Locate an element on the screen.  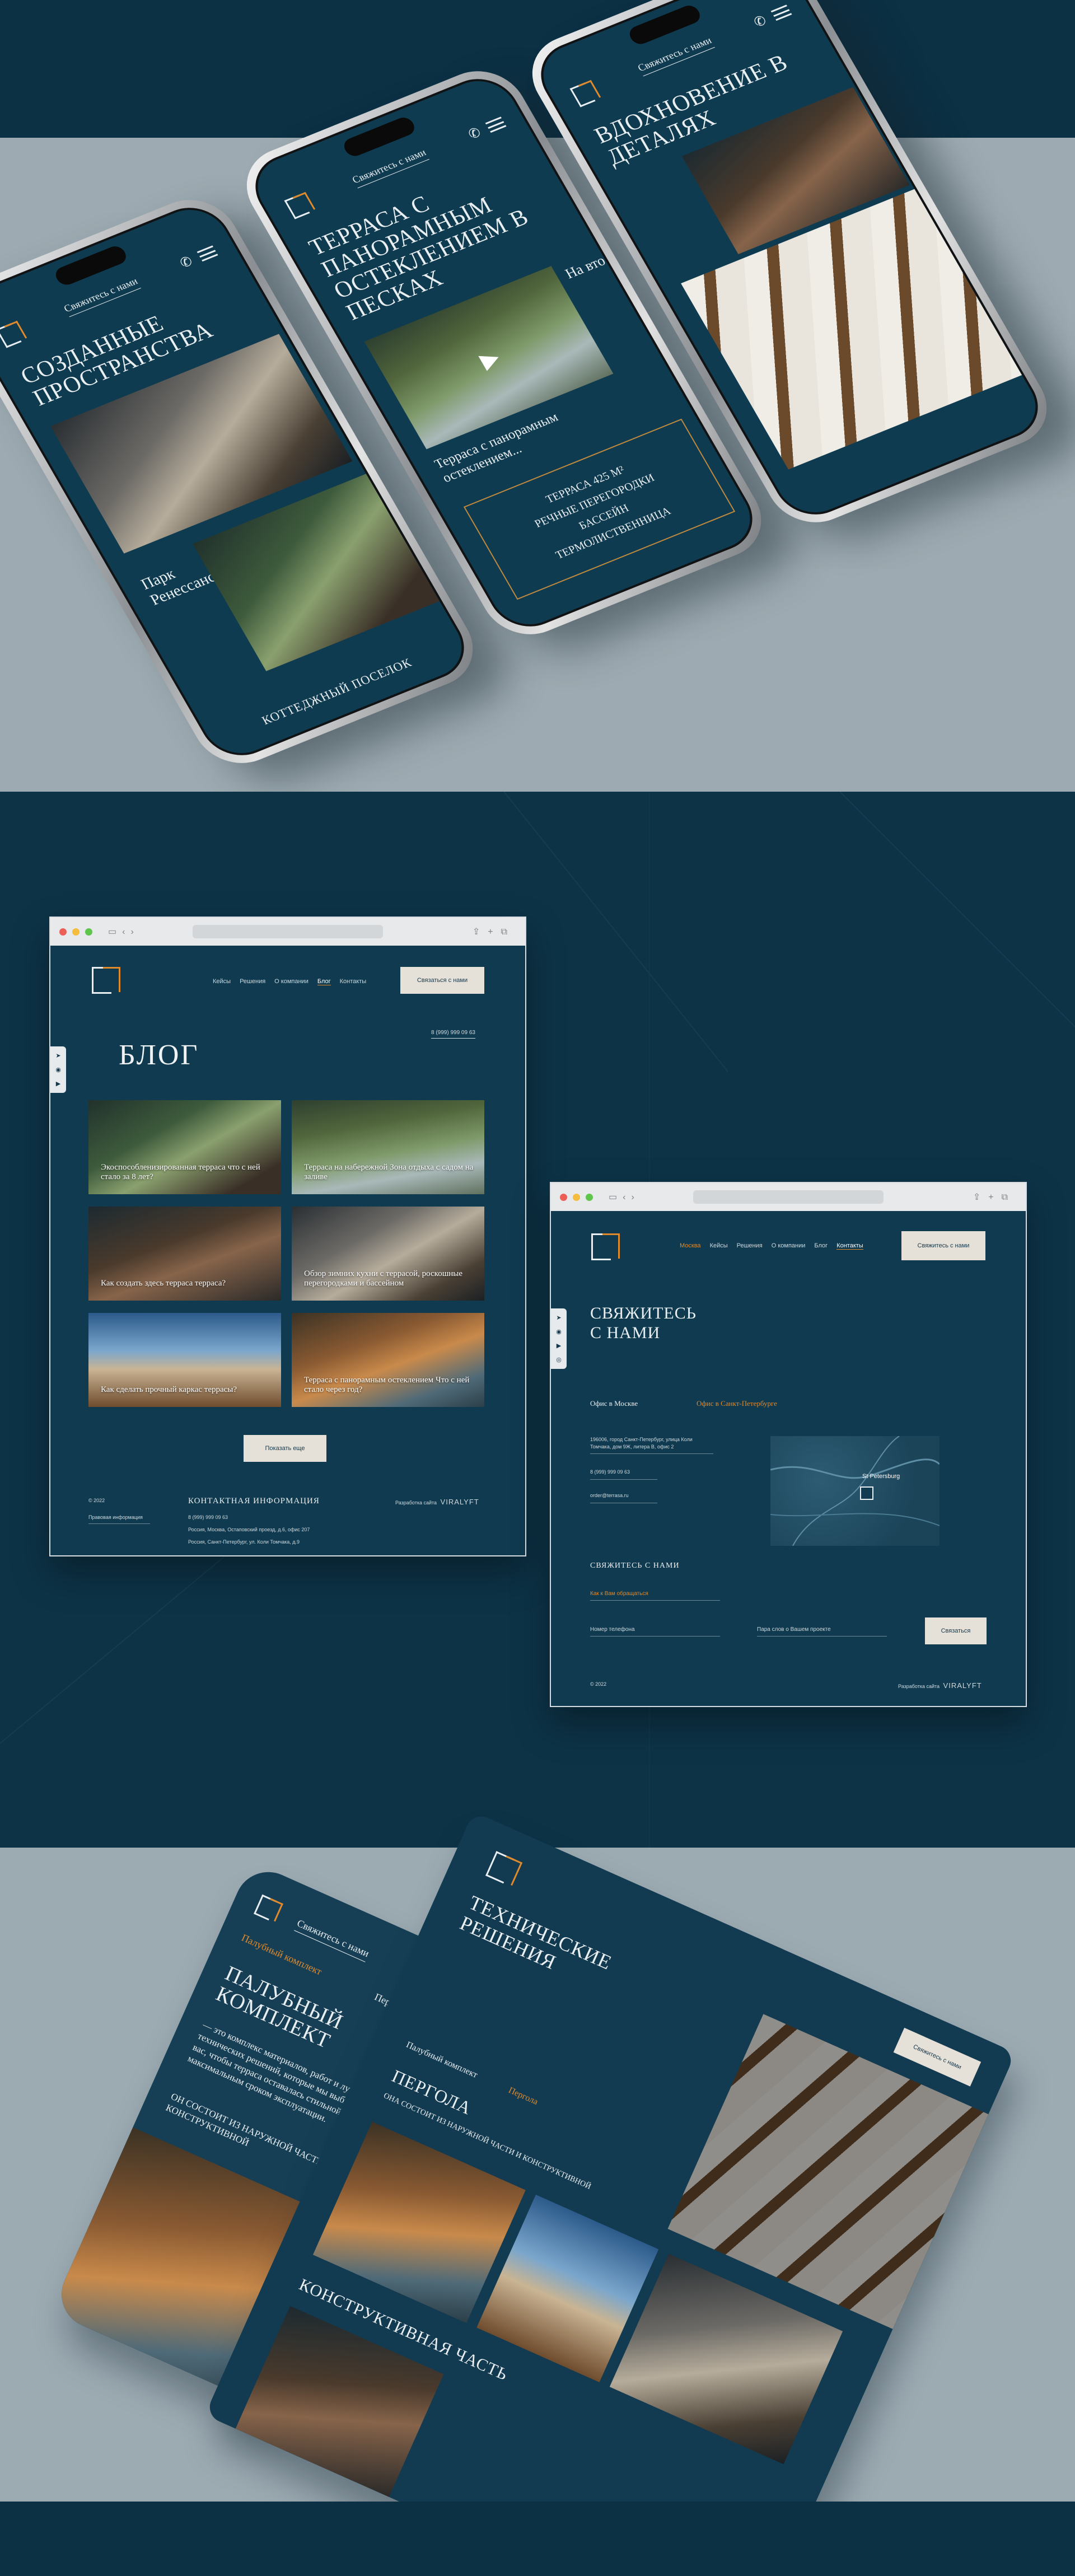
title-line: С НАМИ is located at coordinates (626, 1332).